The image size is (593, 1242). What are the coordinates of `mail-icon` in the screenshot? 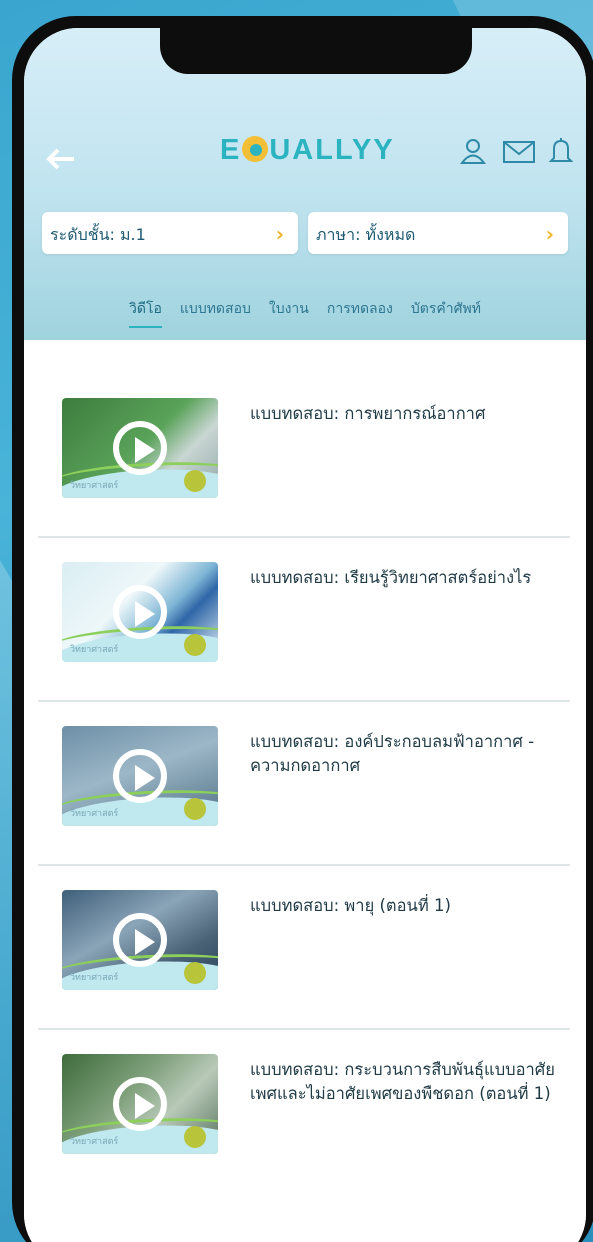 It's located at (518, 151).